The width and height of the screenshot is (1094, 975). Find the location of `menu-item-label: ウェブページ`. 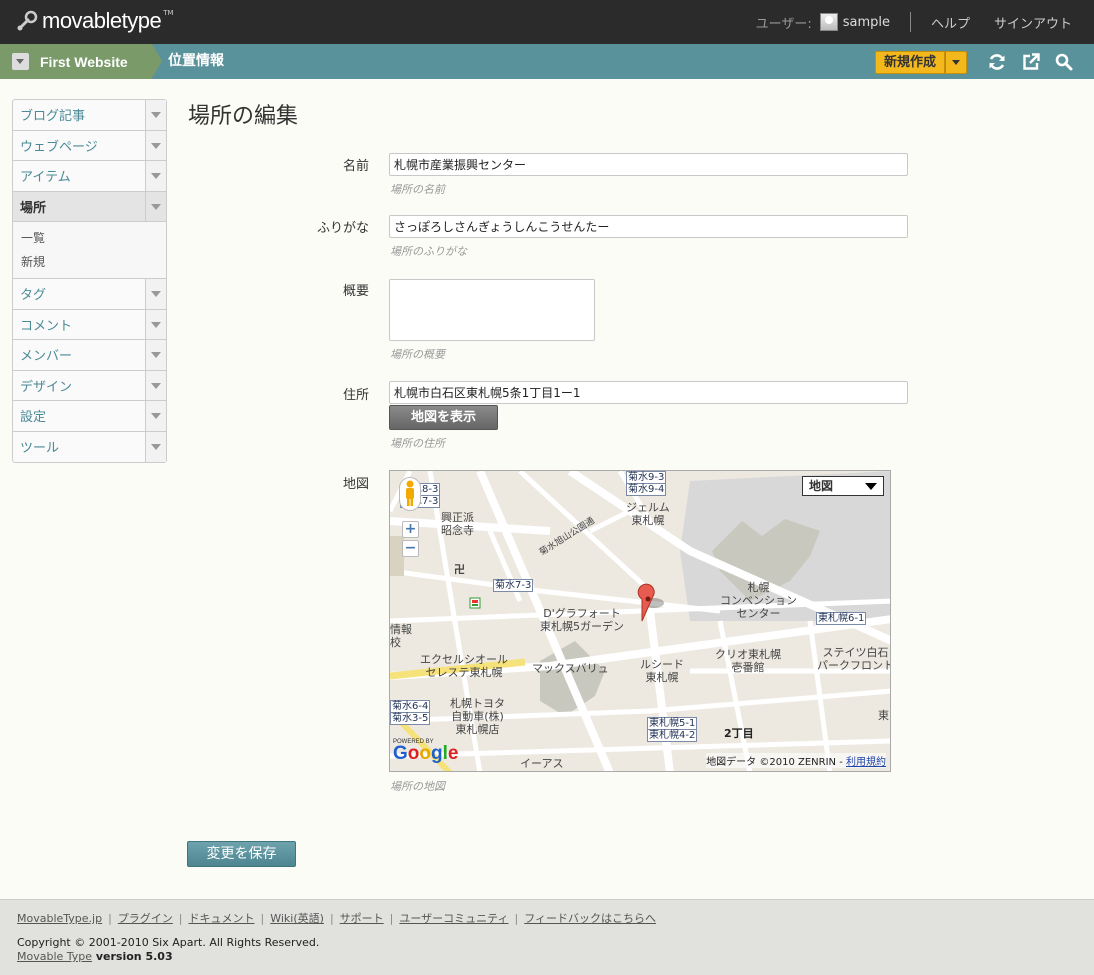

menu-item-label: ウェブページ is located at coordinates (55, 145).